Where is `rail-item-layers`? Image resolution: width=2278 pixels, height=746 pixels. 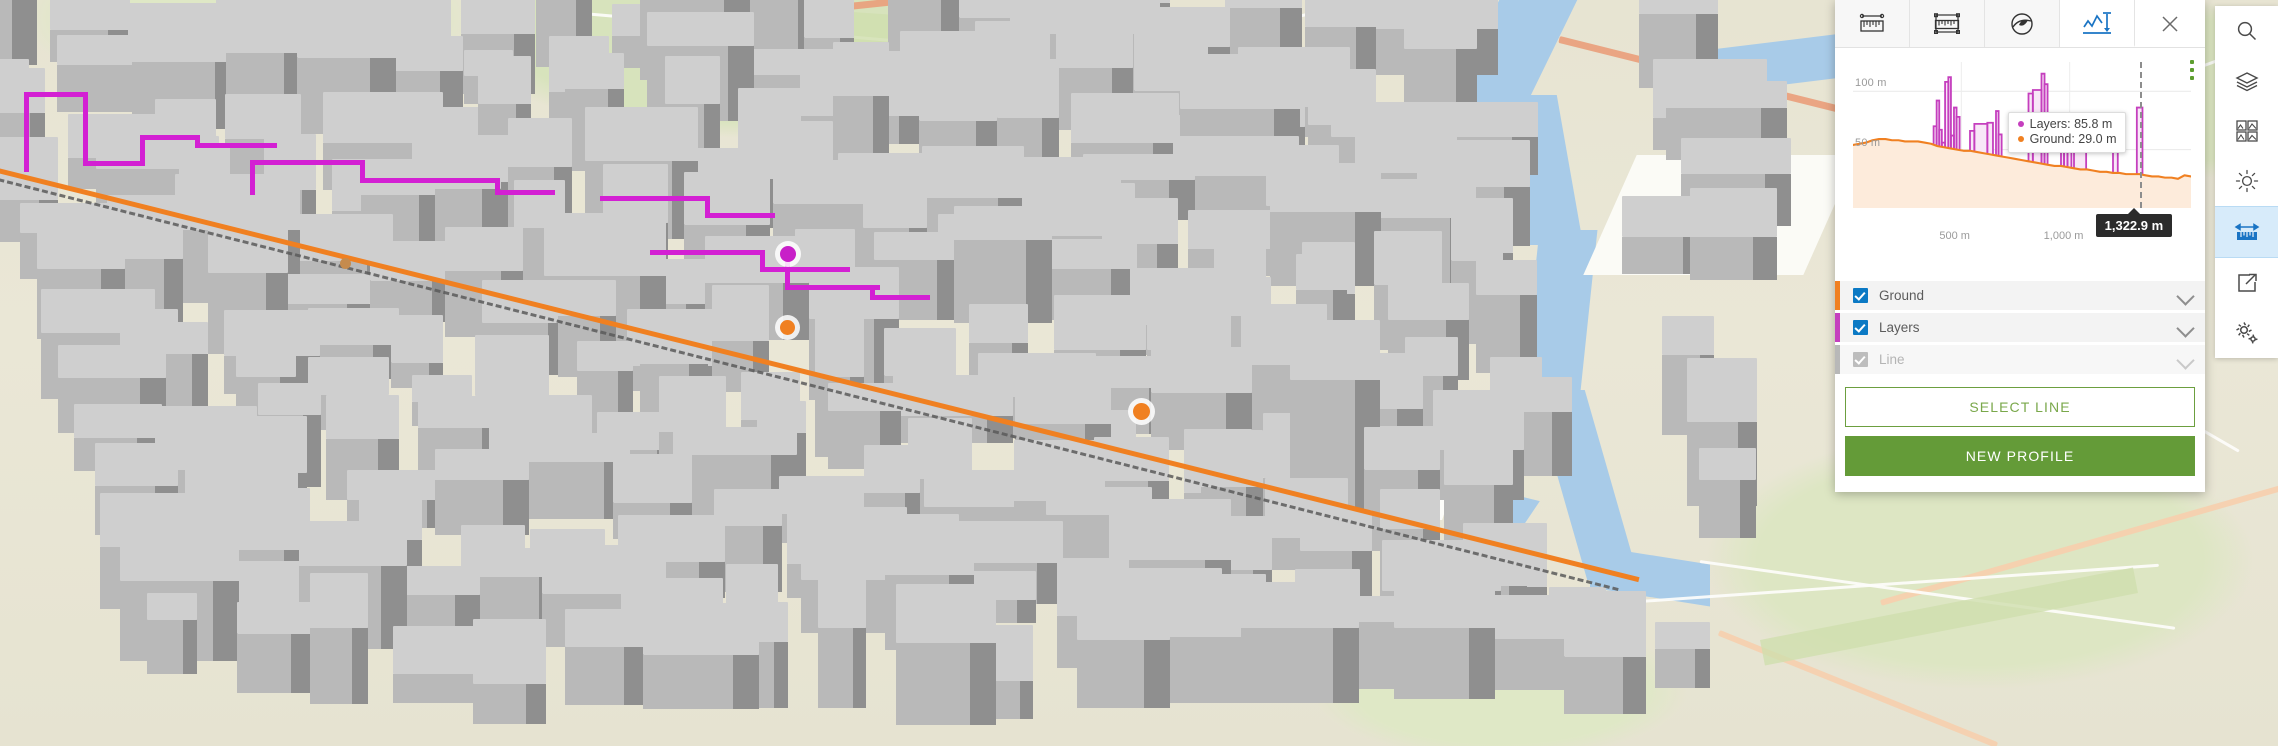
rail-item-layers is located at coordinates (2246, 81).